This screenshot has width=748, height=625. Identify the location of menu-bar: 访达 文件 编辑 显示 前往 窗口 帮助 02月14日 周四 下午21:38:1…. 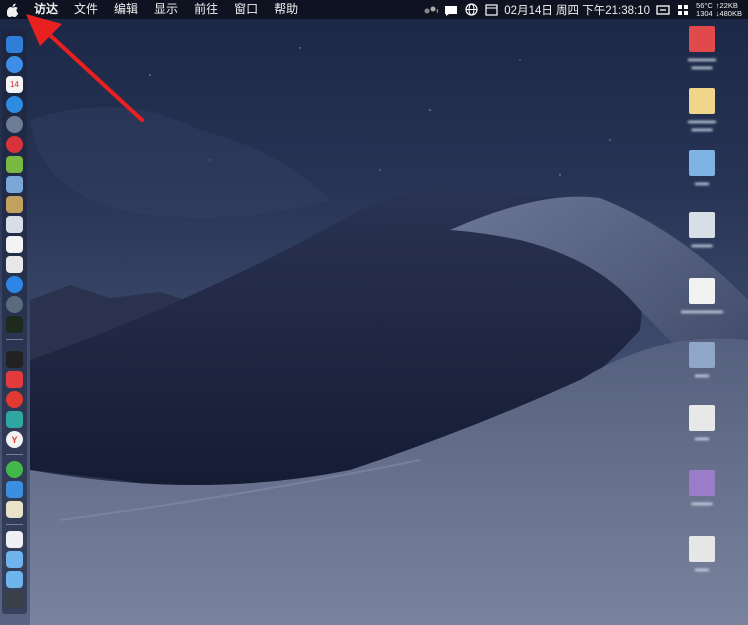
(374, 9).